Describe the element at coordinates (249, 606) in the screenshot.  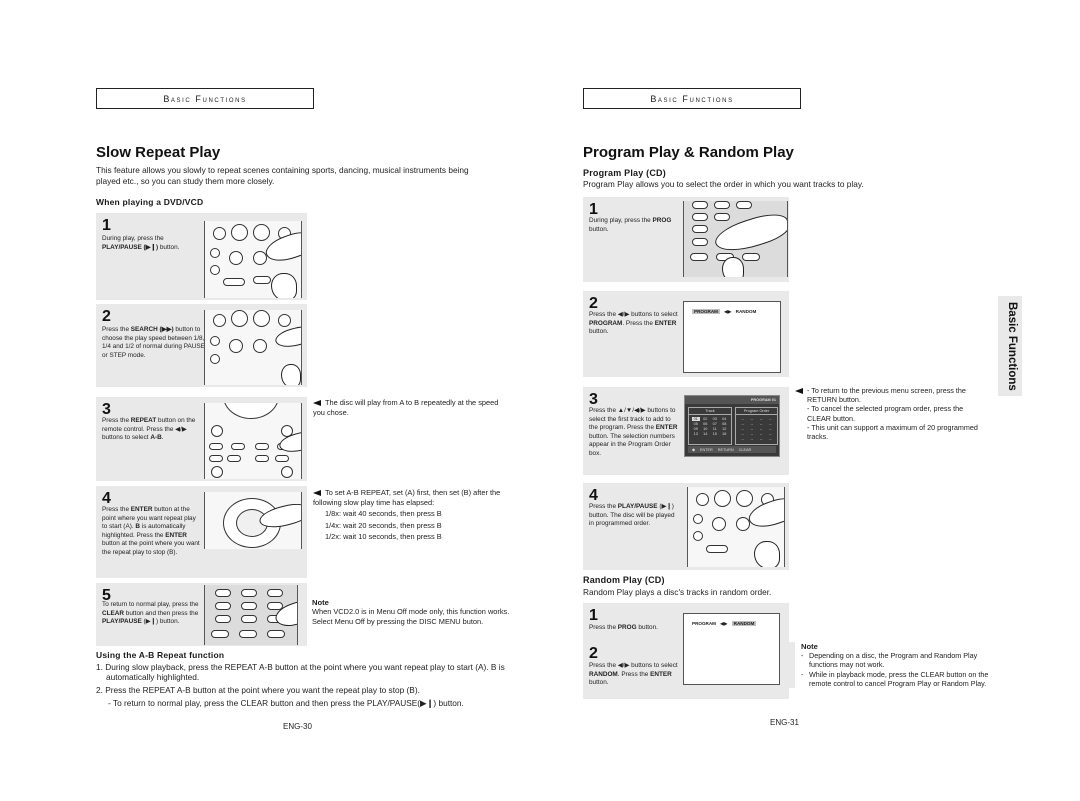
I see `button-8-icon` at that location.